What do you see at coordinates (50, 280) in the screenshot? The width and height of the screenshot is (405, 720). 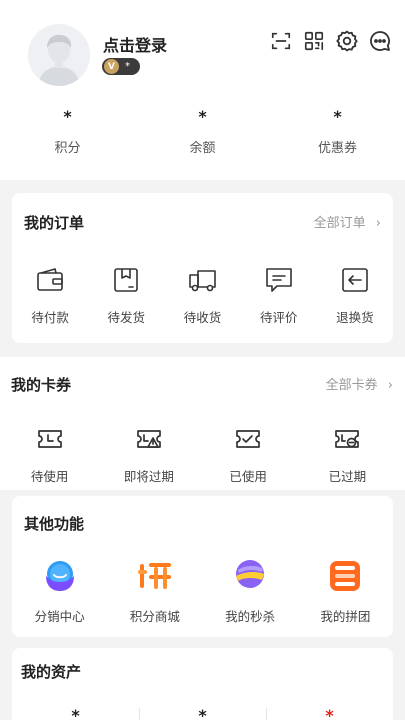 I see `wallet-icon` at bounding box center [50, 280].